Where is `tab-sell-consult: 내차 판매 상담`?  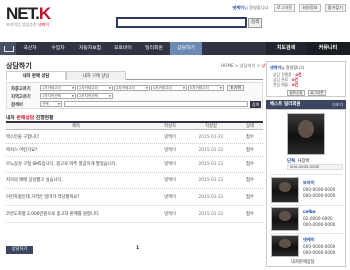 tab-sell-consult: 내차 판매 상담 is located at coordinates (36, 75).